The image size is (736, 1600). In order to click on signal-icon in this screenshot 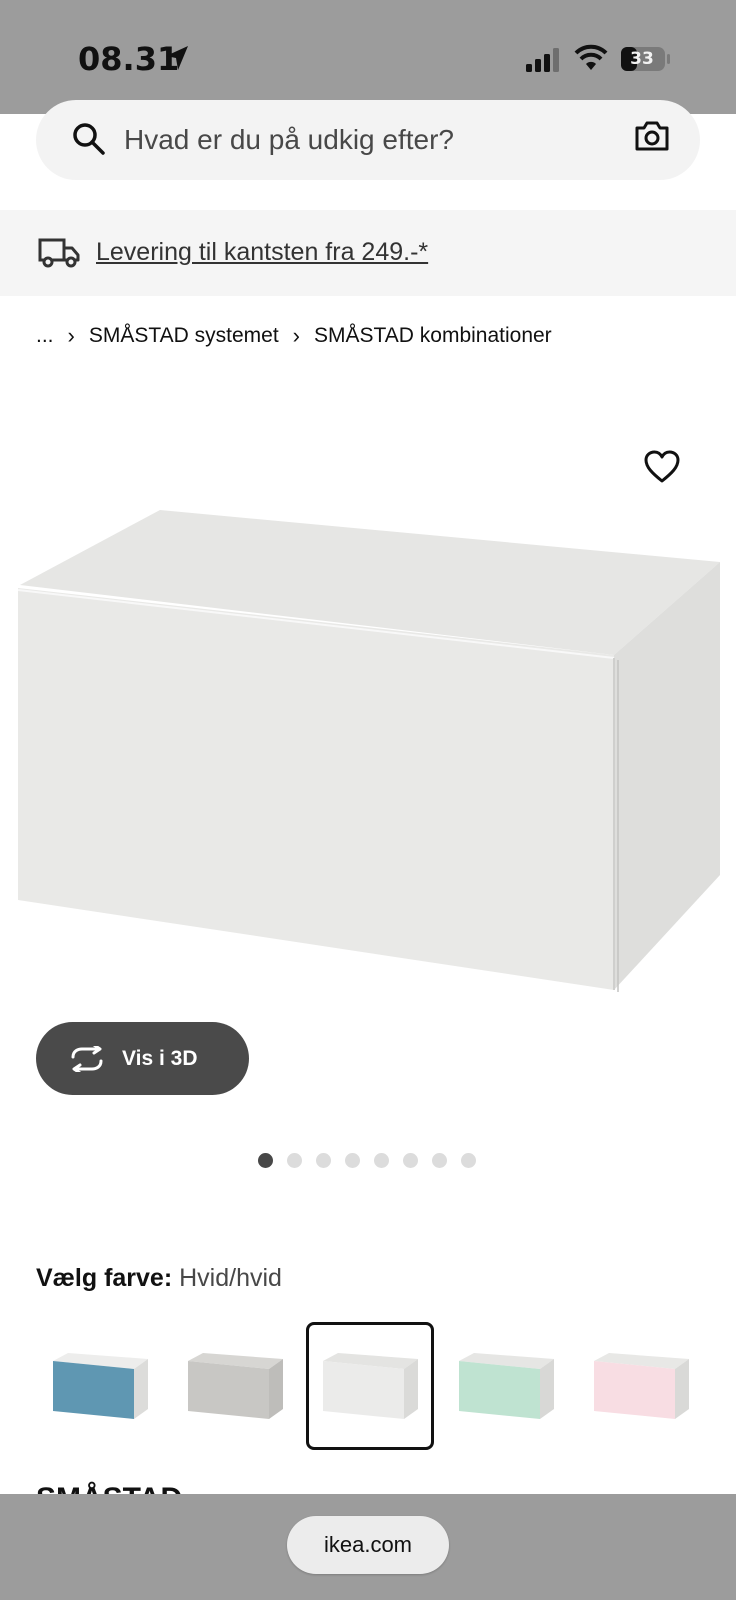, I will do `click(542, 60)`.